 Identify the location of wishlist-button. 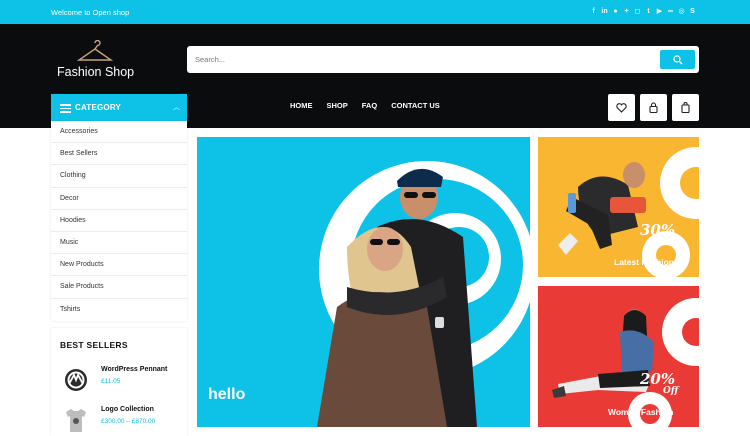
(621, 107).